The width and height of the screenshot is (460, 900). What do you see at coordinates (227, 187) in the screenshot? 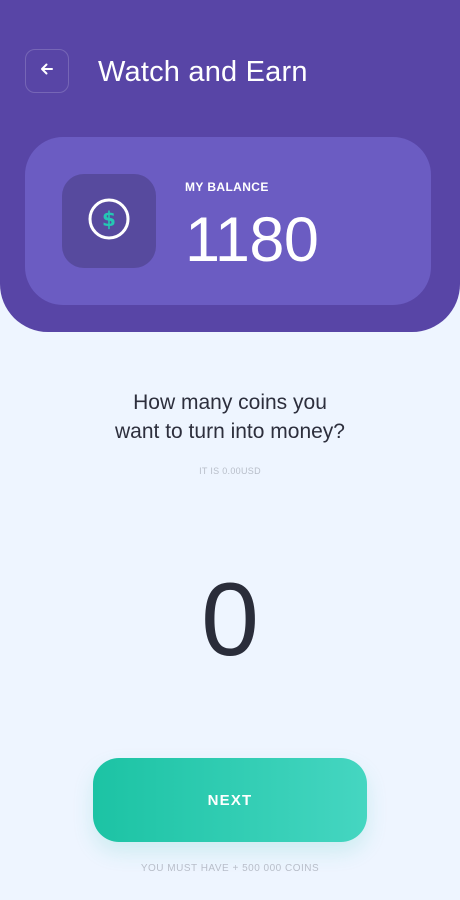
I see `balance-label: MY BALANCE` at bounding box center [227, 187].